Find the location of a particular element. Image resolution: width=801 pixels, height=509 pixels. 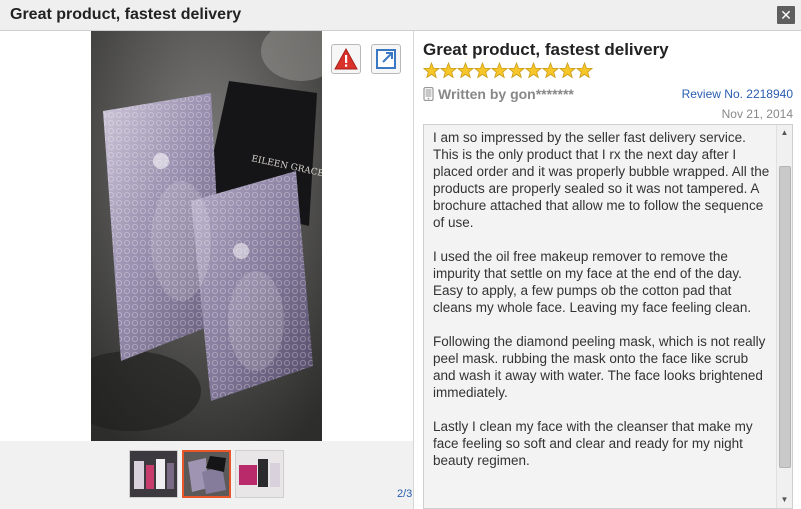

expand-button is located at coordinates (386, 59).